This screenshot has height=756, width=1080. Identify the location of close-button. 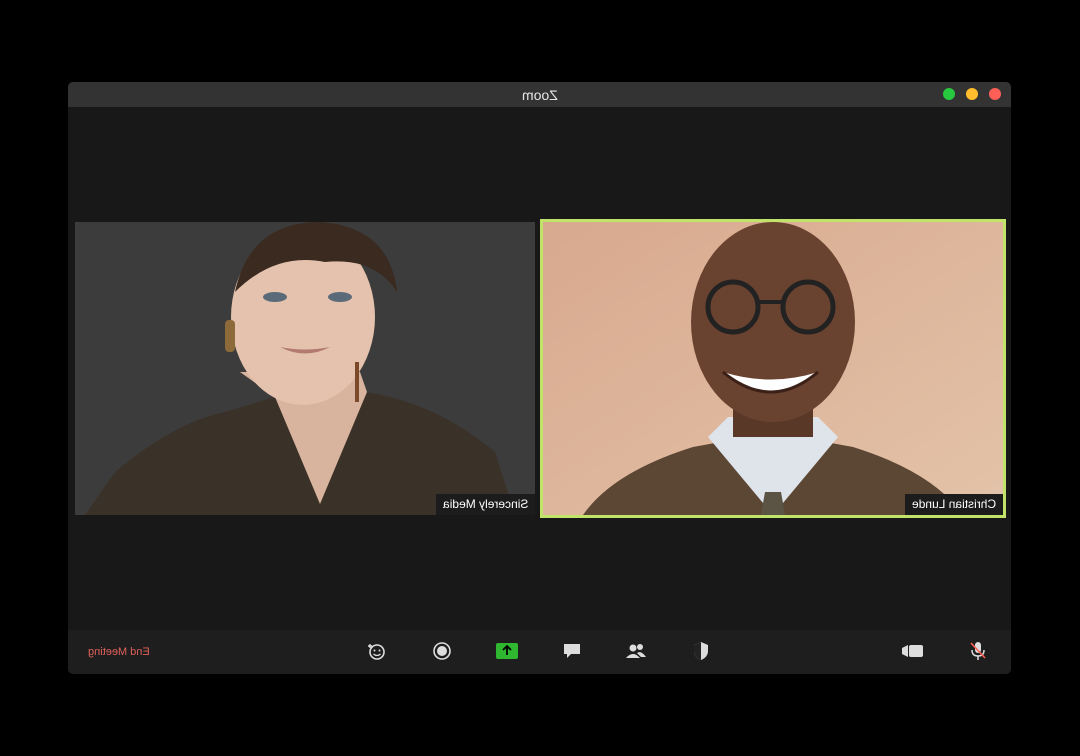
(995, 94).